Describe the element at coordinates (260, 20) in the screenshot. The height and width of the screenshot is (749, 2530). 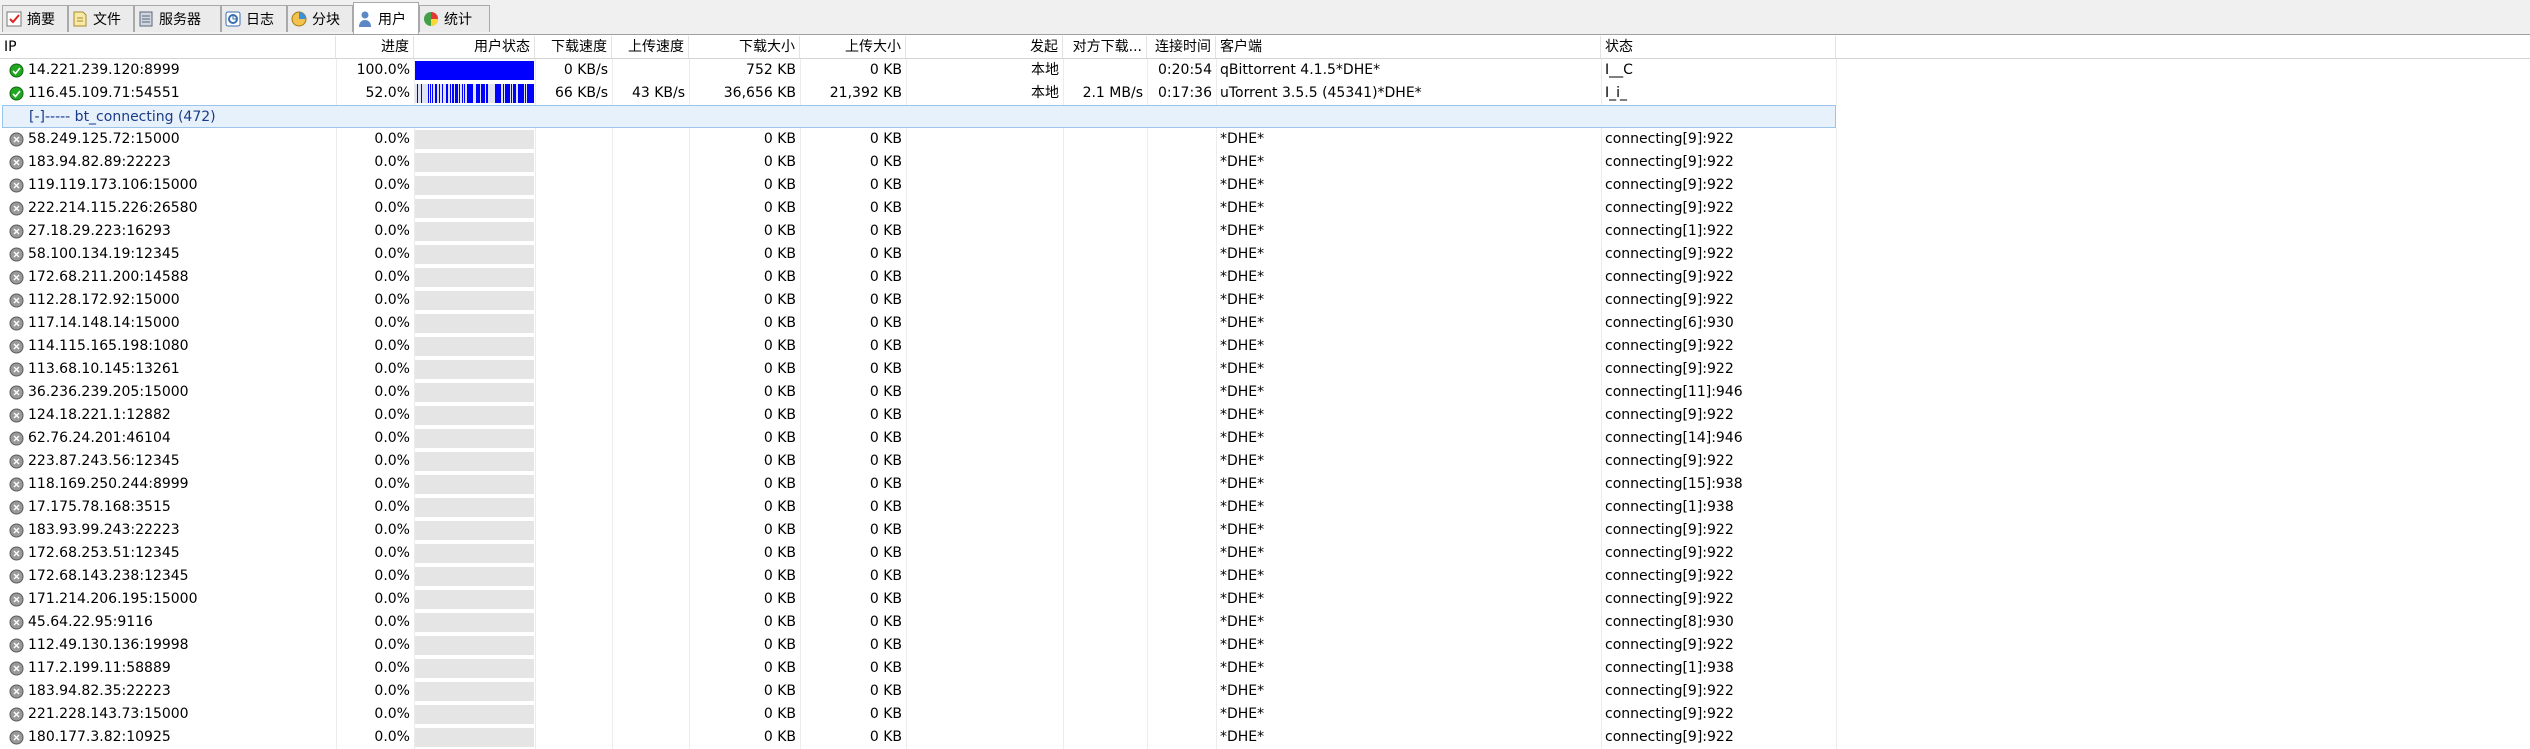
I see `tab-label: 日志` at that location.